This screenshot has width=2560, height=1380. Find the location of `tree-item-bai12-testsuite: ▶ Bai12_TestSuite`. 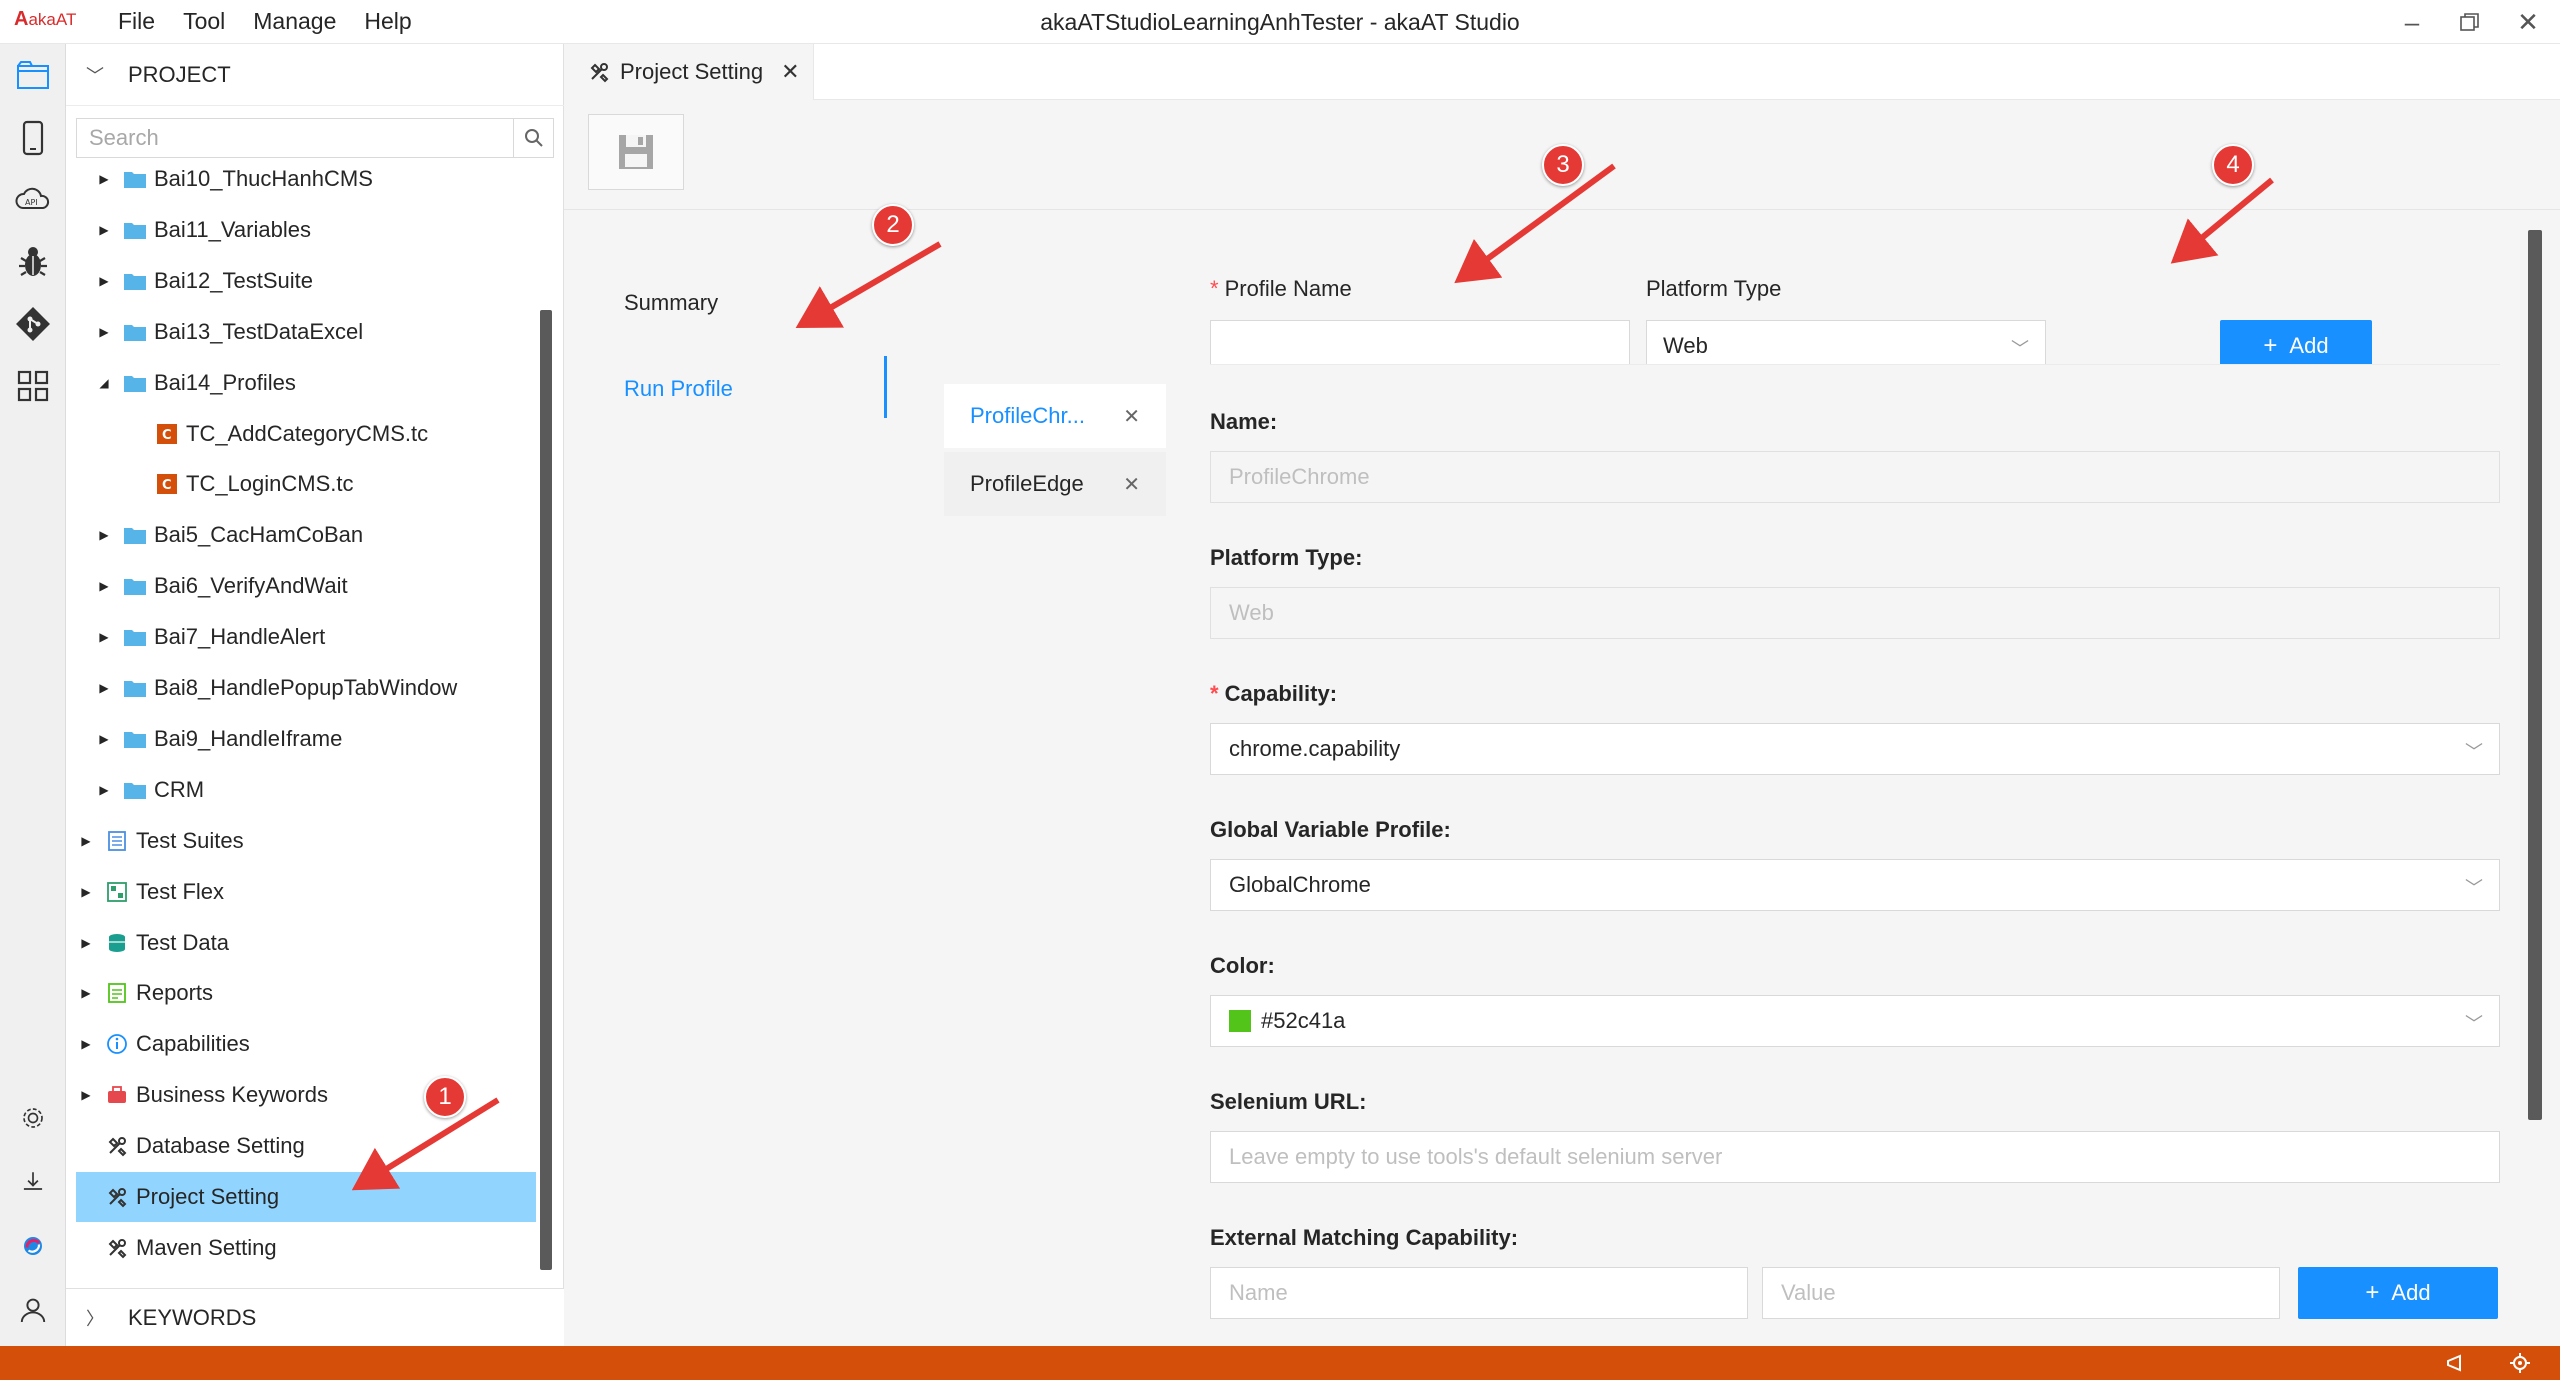

tree-item-bai12-testsuite: ▶ Bai12_TestSuite is located at coordinates (306, 281).